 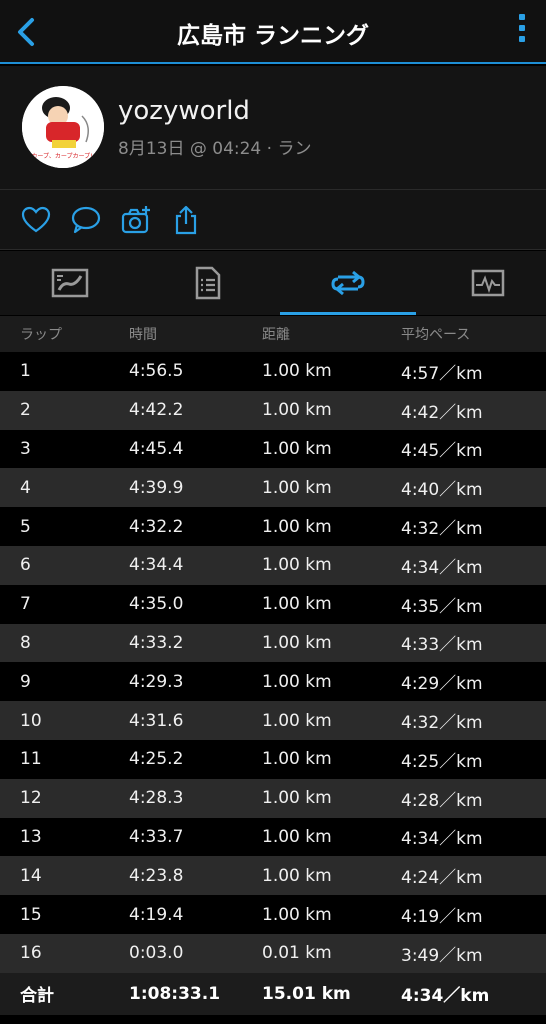 What do you see at coordinates (195, 682) in the screenshot?
I see `lap-time: 4:29.3` at bounding box center [195, 682].